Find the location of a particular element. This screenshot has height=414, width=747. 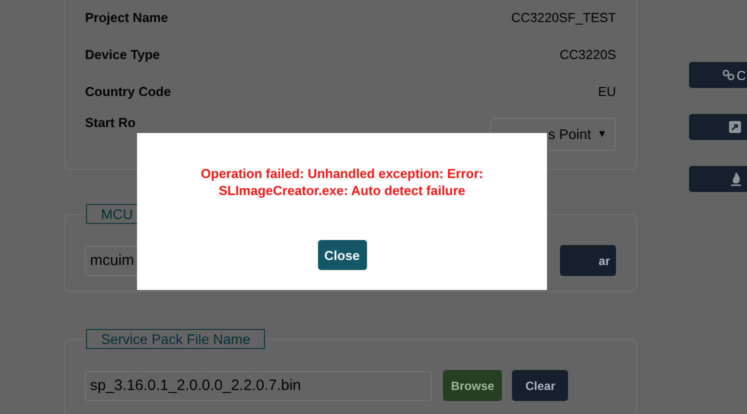

close-button: Close is located at coordinates (342, 255).